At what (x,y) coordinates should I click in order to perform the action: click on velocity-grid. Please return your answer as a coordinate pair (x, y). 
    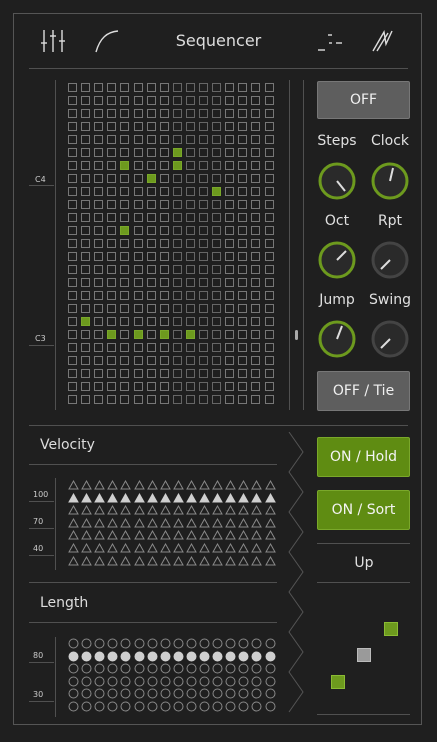
    Looking at the image, I should click on (173, 525).